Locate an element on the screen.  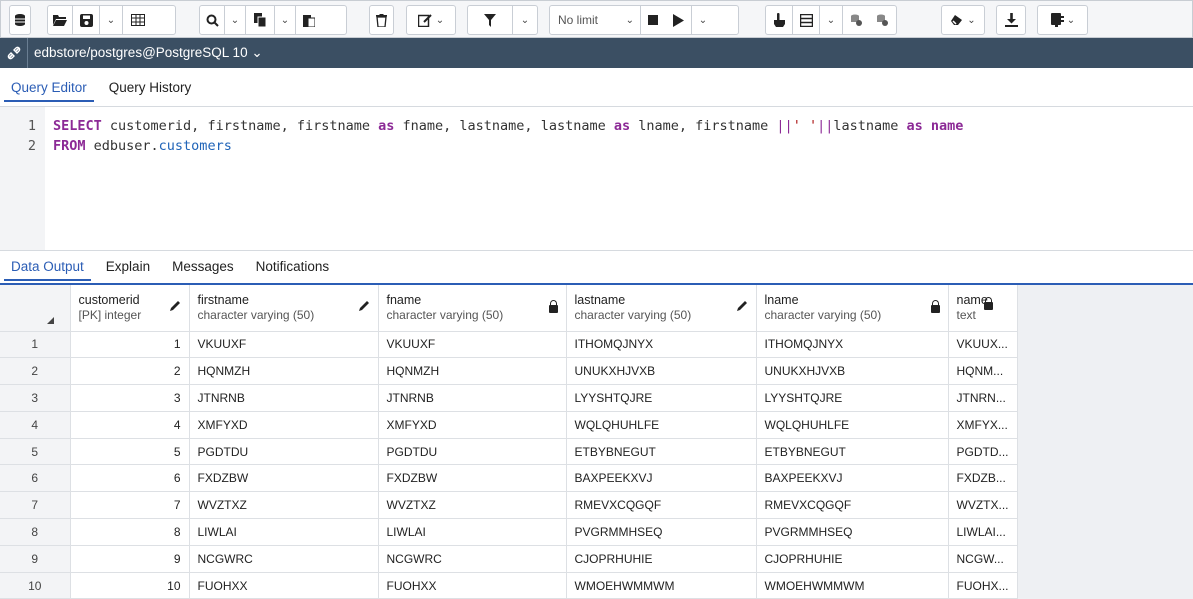
filter-button is located at coordinates (490, 20).